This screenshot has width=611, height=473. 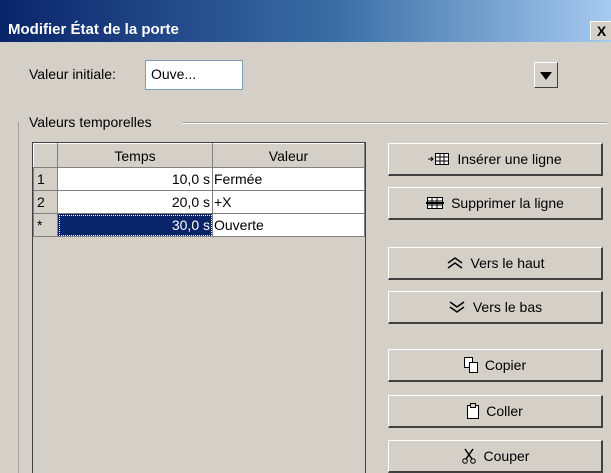 What do you see at coordinates (439, 159) in the screenshot?
I see `insert-row-icon` at bounding box center [439, 159].